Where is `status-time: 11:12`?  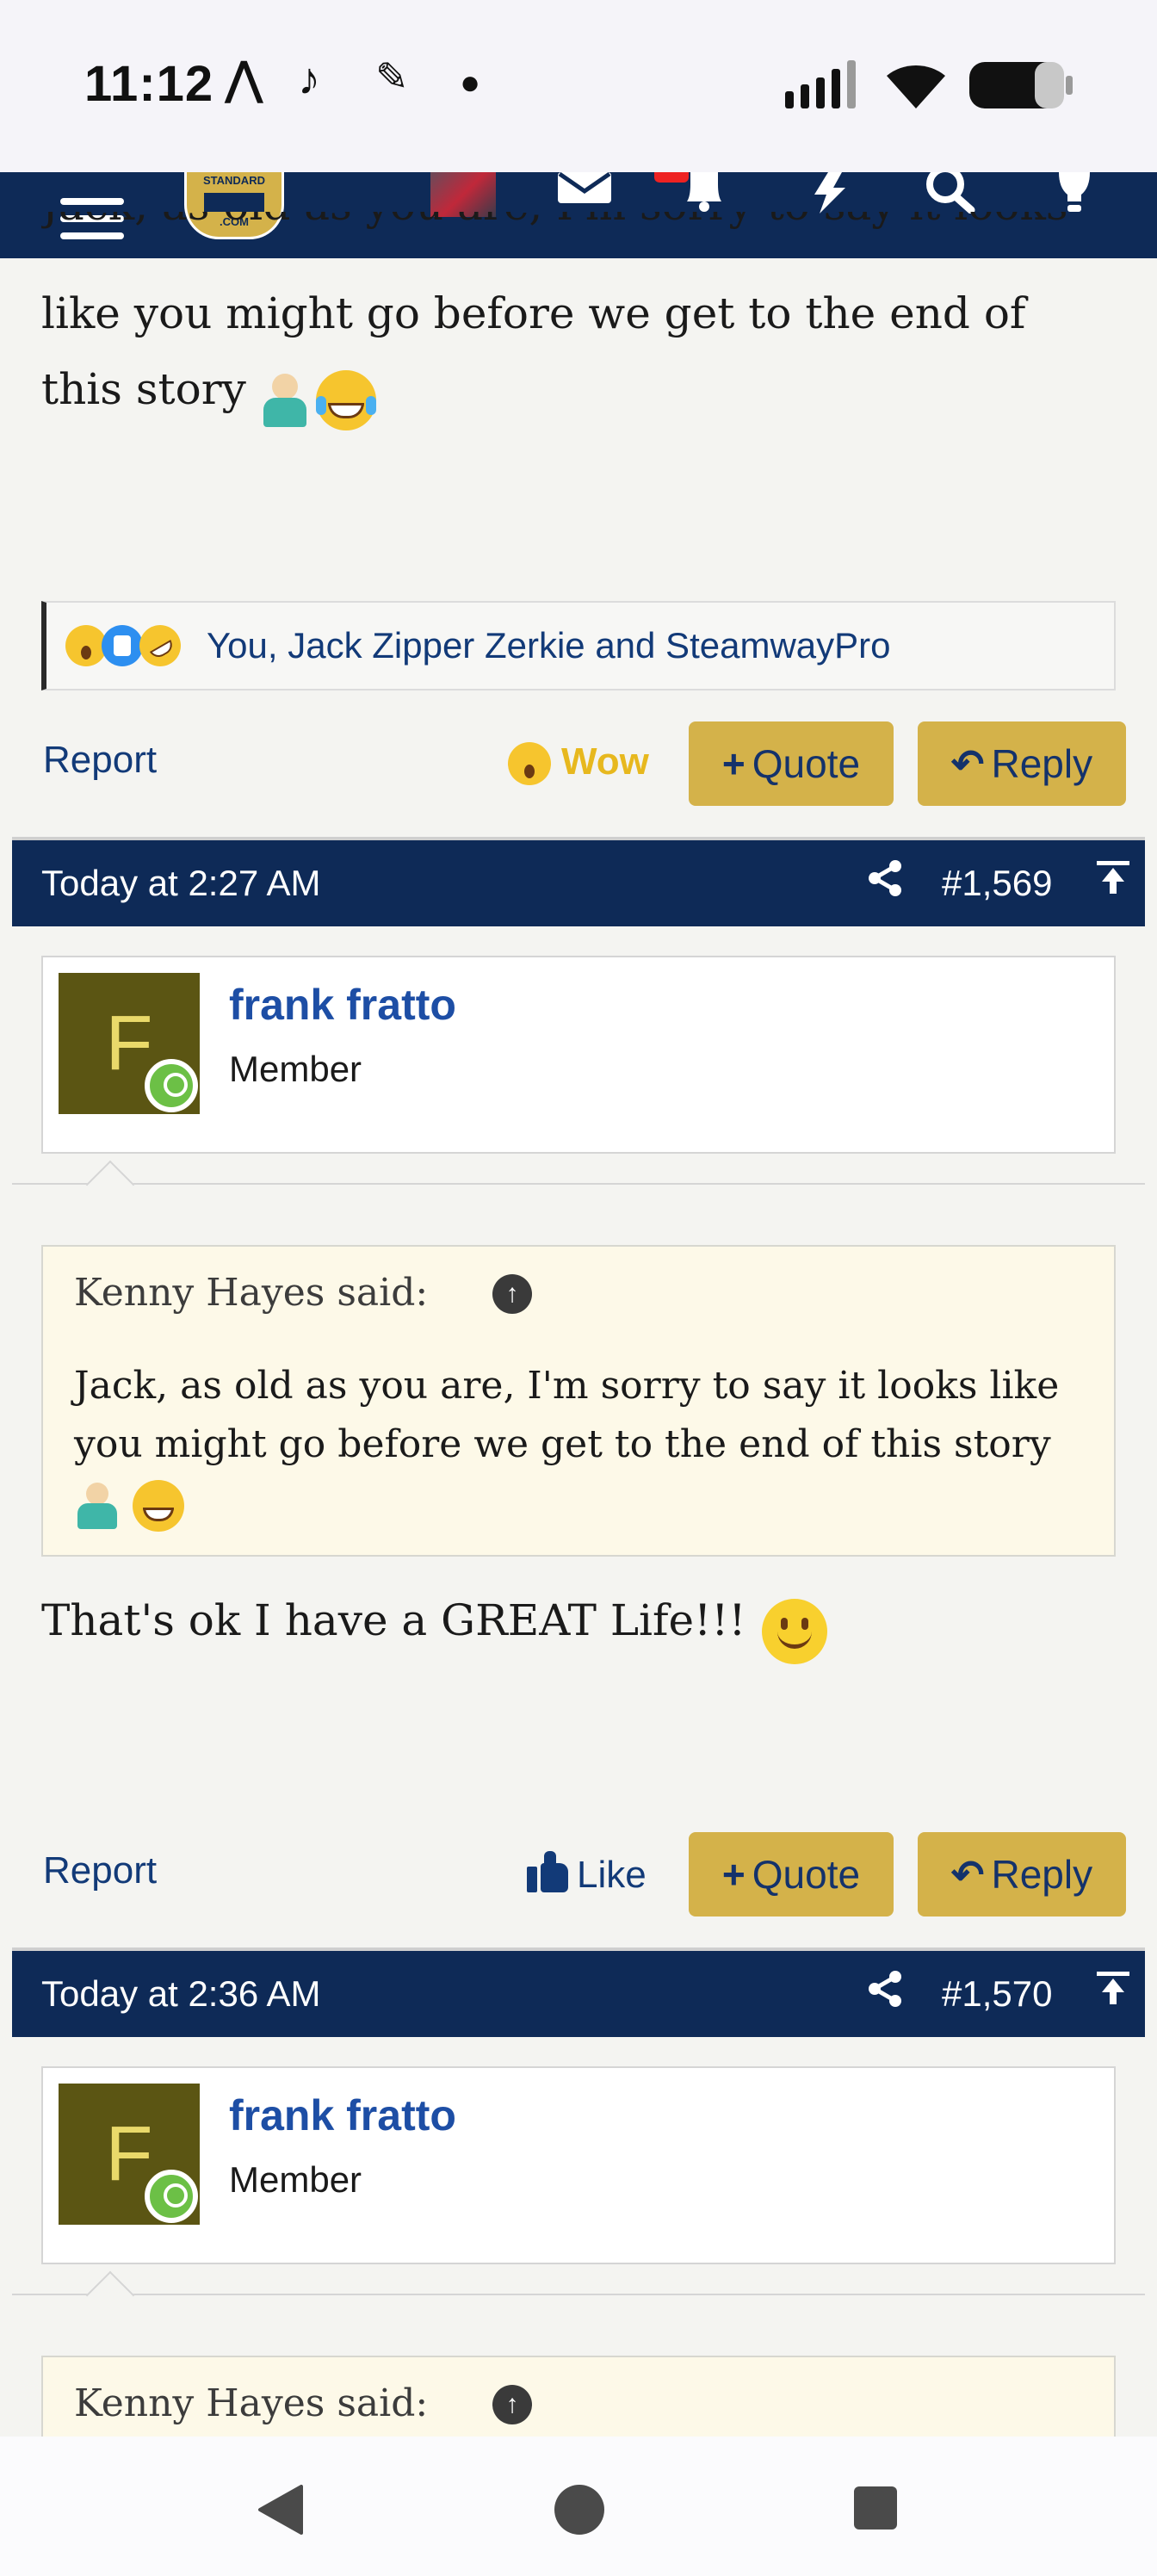 status-time: 11:12 is located at coordinates (149, 84).